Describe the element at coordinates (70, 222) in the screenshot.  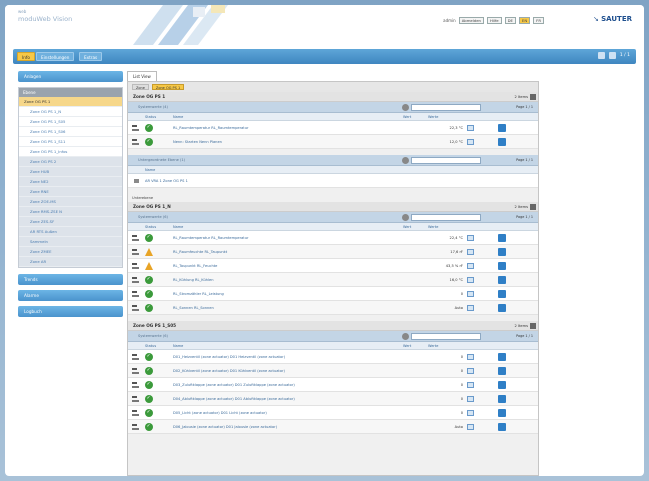
I see `sidebar-item: Zone ZES-SF` at that location.